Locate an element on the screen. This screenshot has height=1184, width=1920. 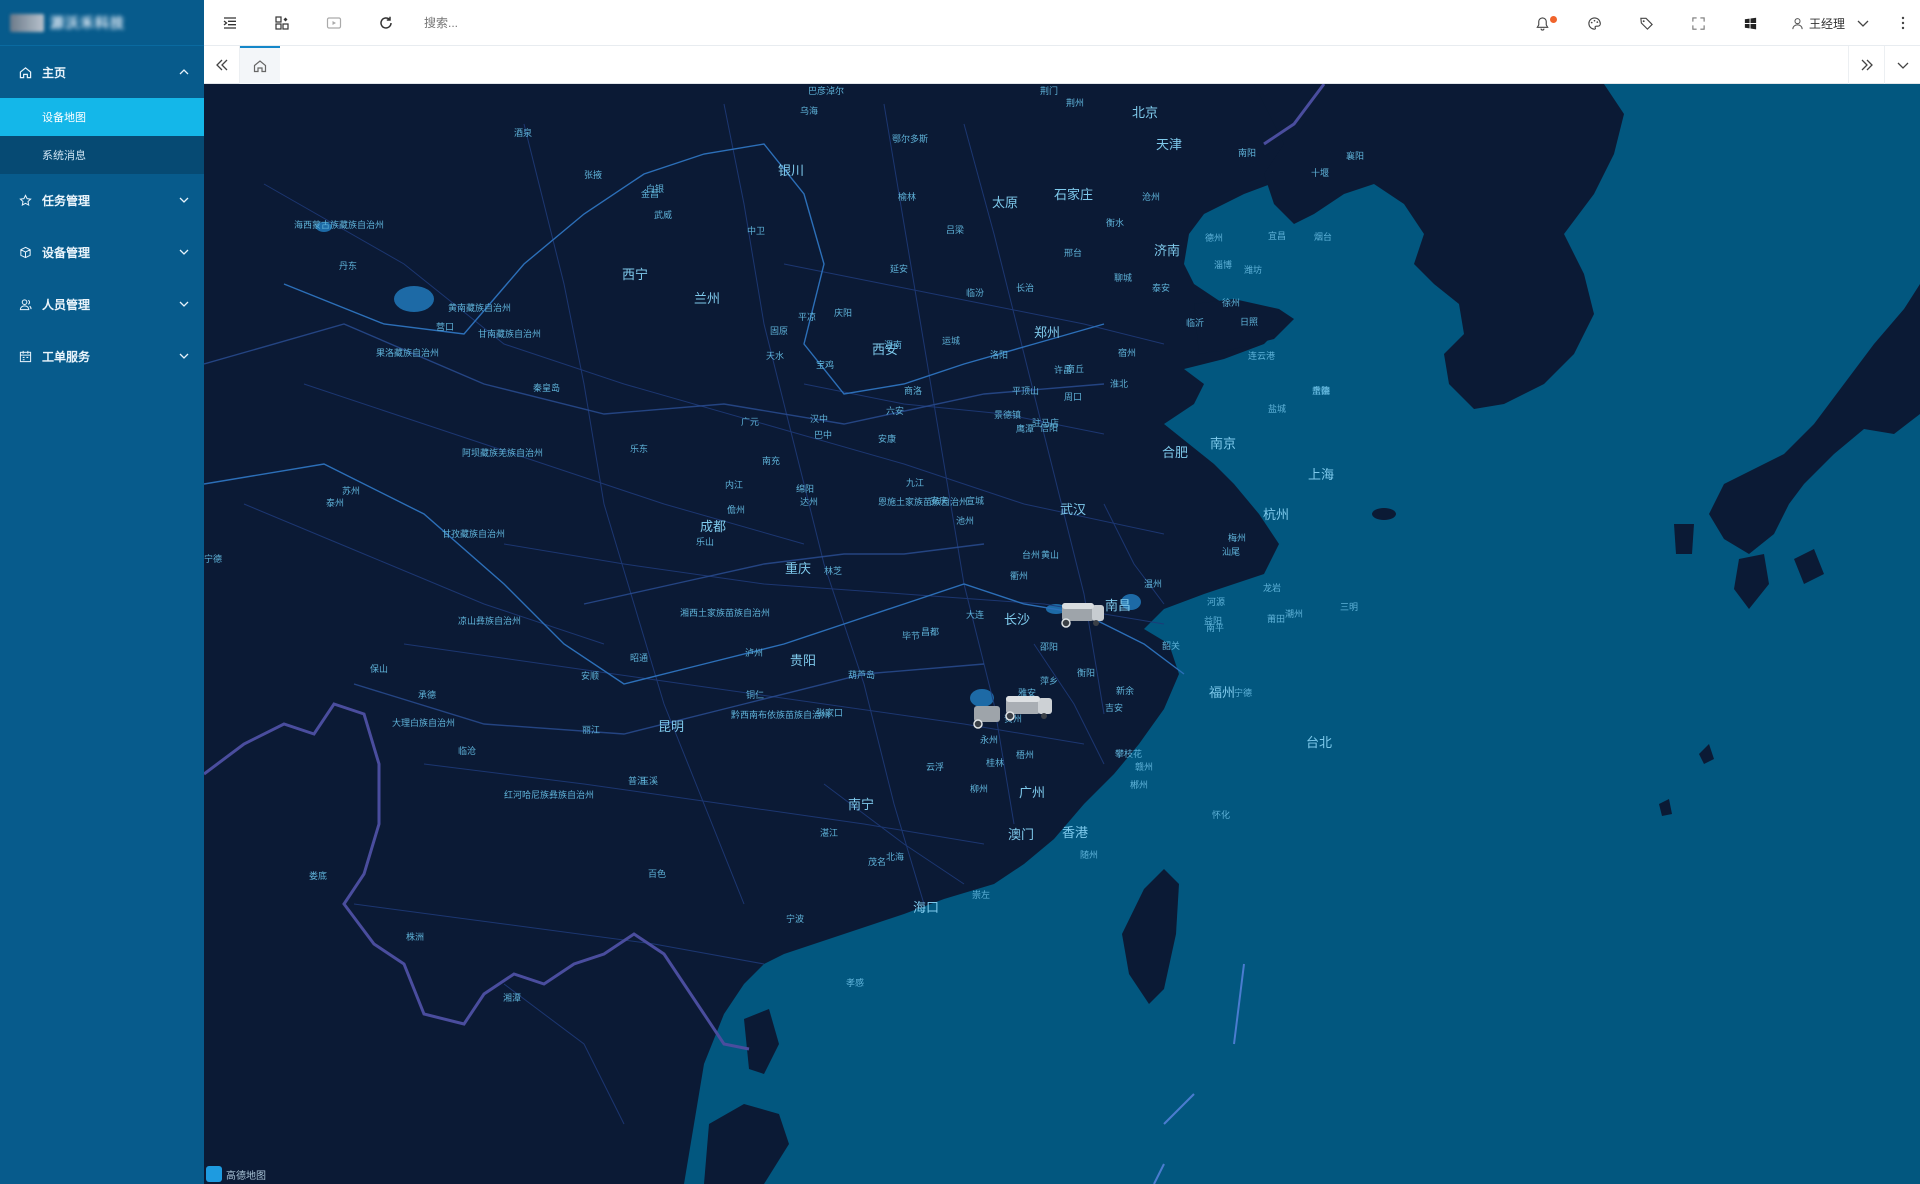
tag-button is located at coordinates (1647, 23).